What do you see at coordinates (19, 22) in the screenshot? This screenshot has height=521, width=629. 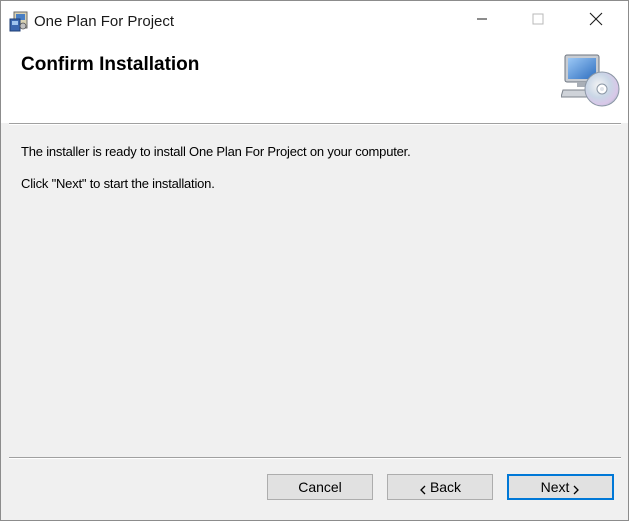 I see `installer-icon` at bounding box center [19, 22].